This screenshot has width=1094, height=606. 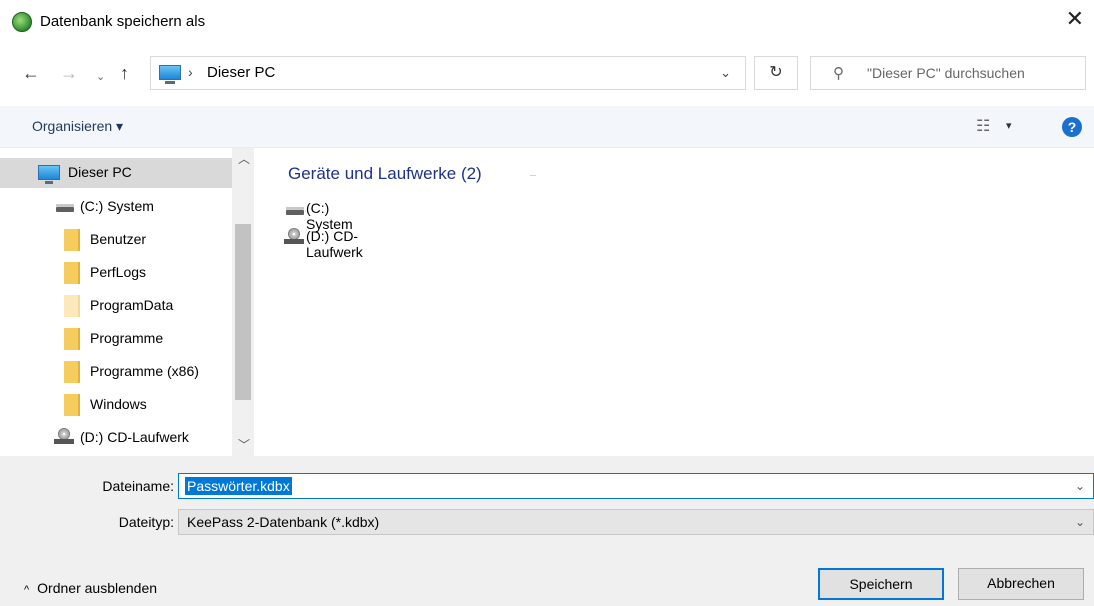 What do you see at coordinates (134, 437) in the screenshot?
I see `tree-item-label: (D:) CD-Laufwerk` at bounding box center [134, 437].